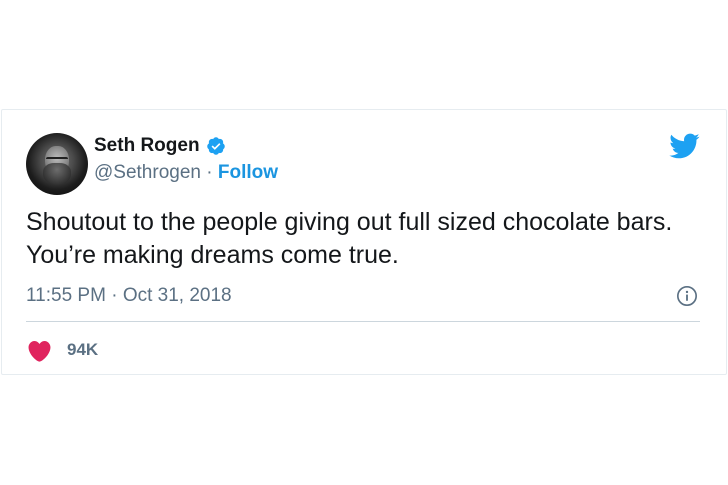 The width and height of the screenshot is (728, 485). I want to click on likes-row: 94K, so click(62, 350).